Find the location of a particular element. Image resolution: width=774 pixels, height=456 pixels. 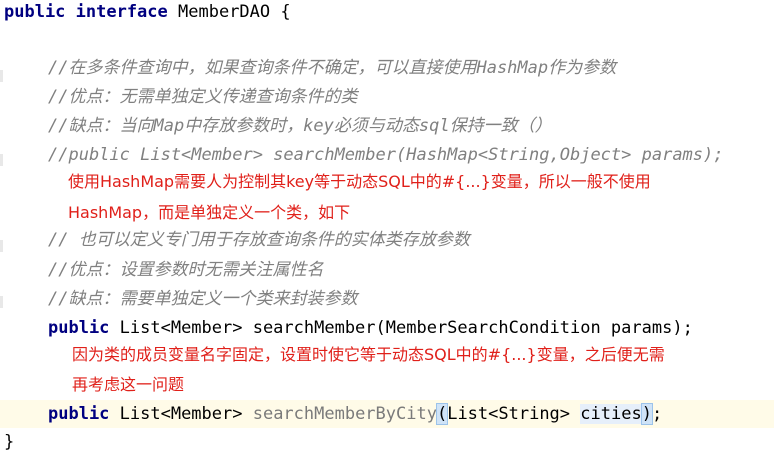

param-name: cities is located at coordinates (611, 414).